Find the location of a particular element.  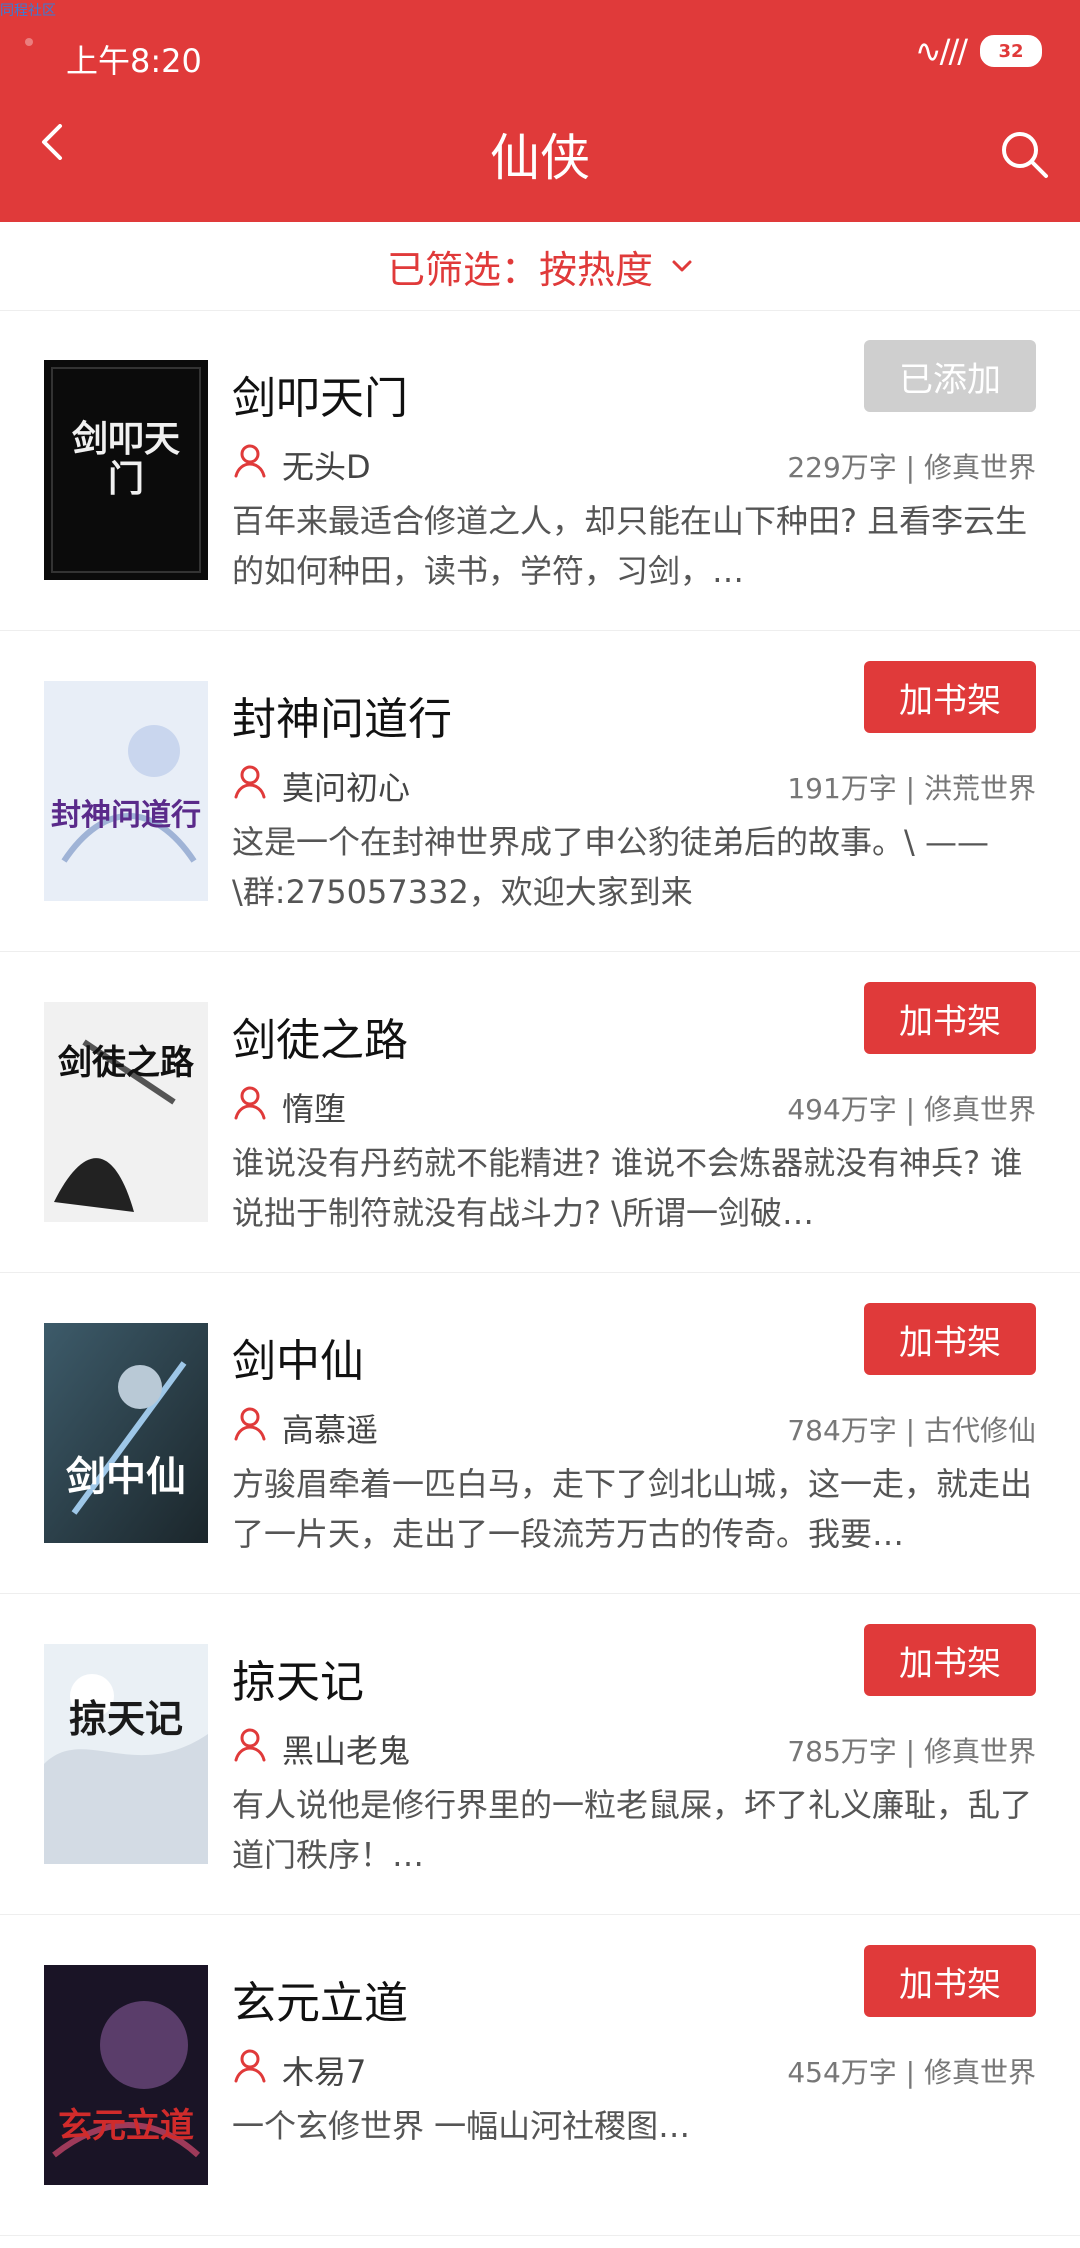

book-cover: 玄元立道 is located at coordinates (126, 2075).